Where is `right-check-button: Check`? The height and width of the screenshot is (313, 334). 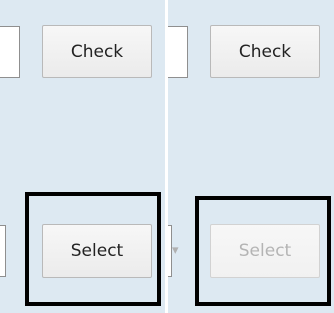 right-check-button: Check is located at coordinates (265, 51).